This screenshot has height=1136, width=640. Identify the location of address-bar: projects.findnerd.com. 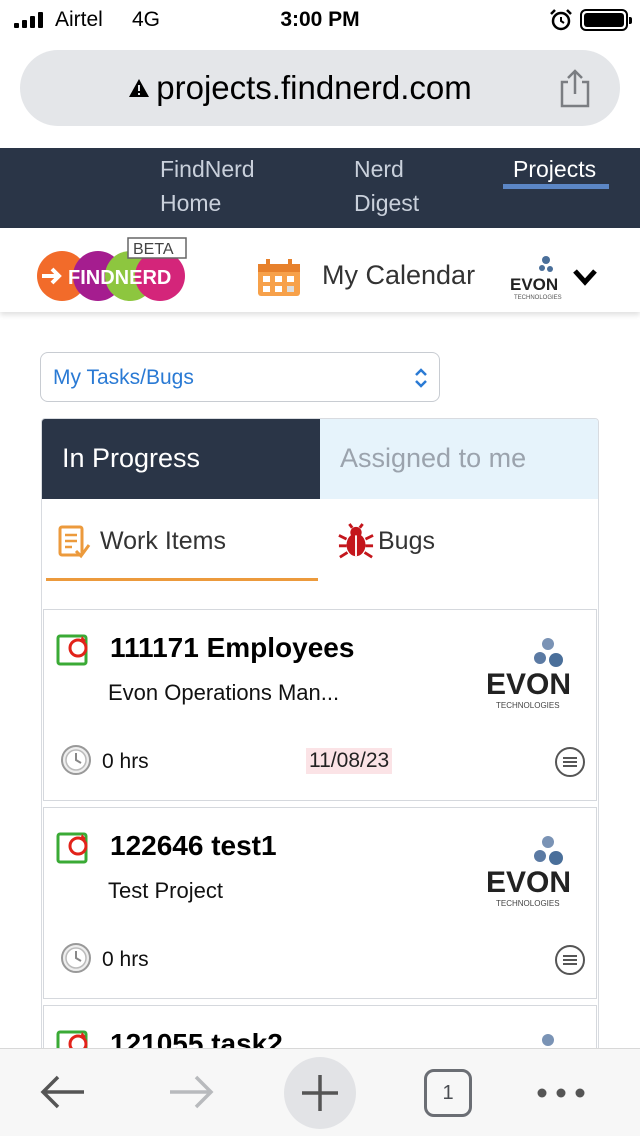
(320, 88).